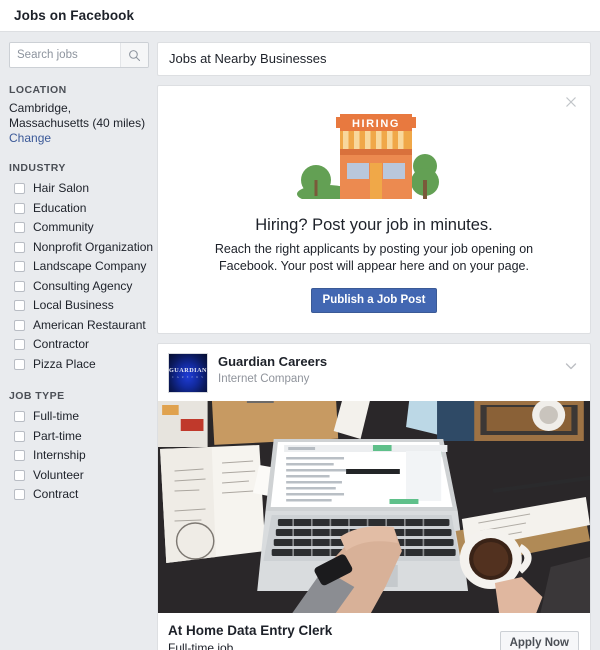 The image size is (600, 650). What do you see at coordinates (57, 435) in the screenshot?
I see `filter-option-label: Part-time` at bounding box center [57, 435].